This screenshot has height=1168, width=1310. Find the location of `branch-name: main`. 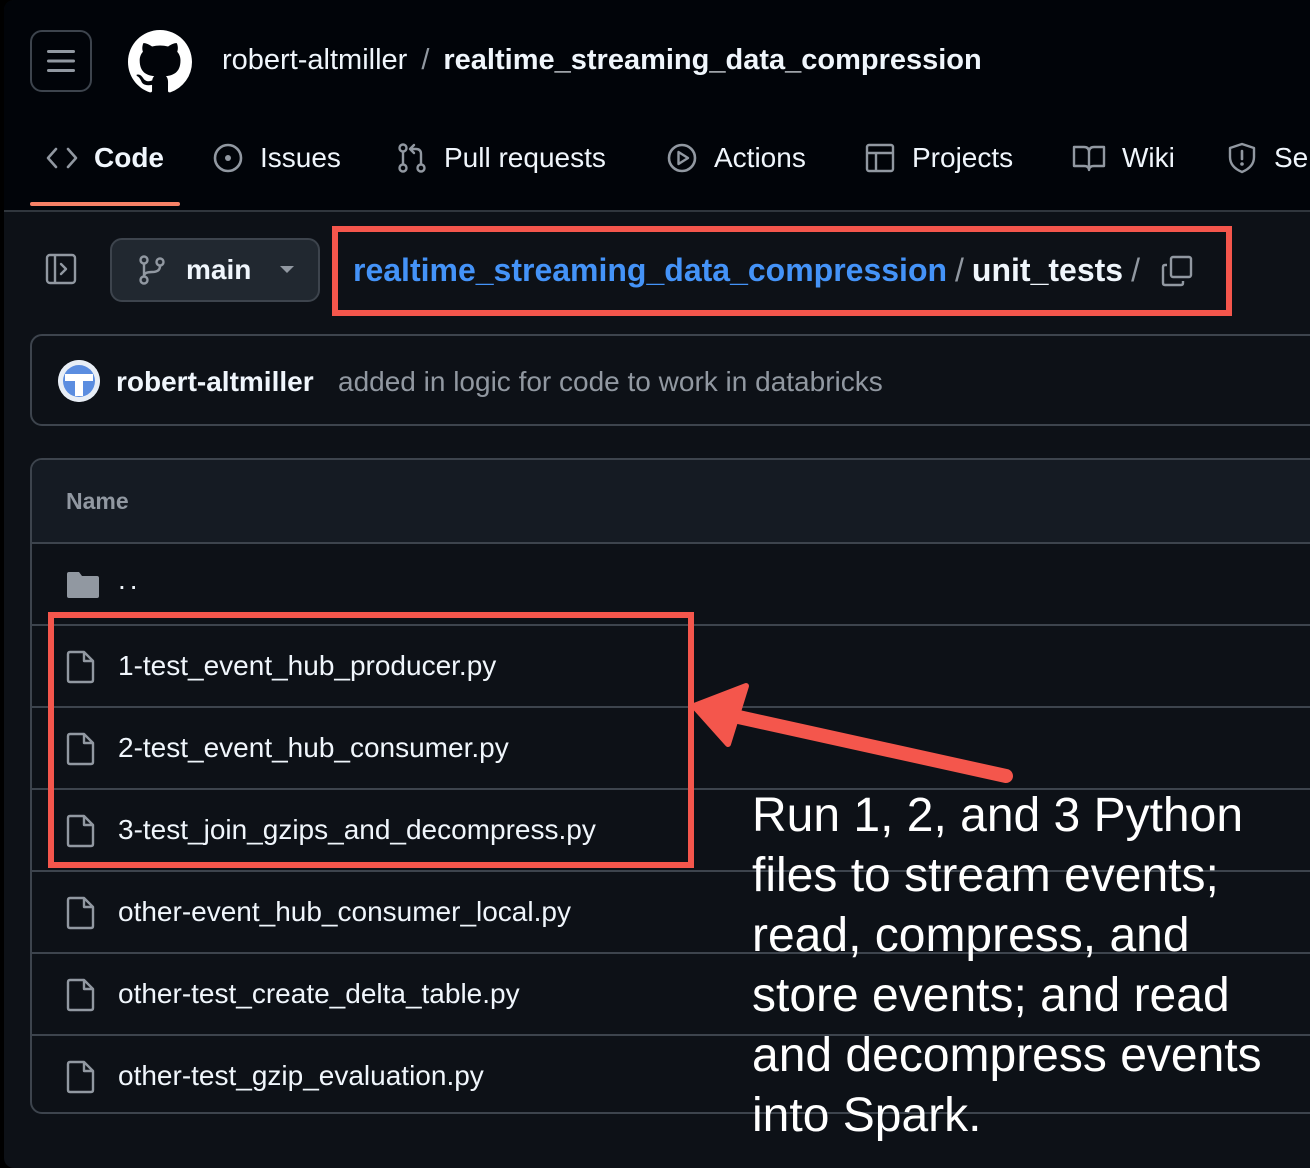

branch-name: main is located at coordinates (219, 269).